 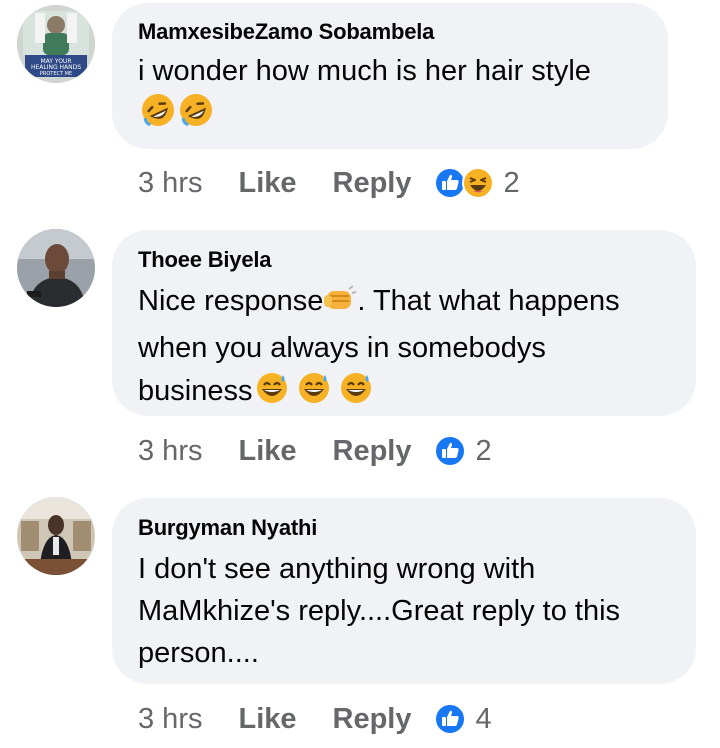 I want to click on comment-actions: 3 hrs Like Reply 4, so click(x=315, y=719).